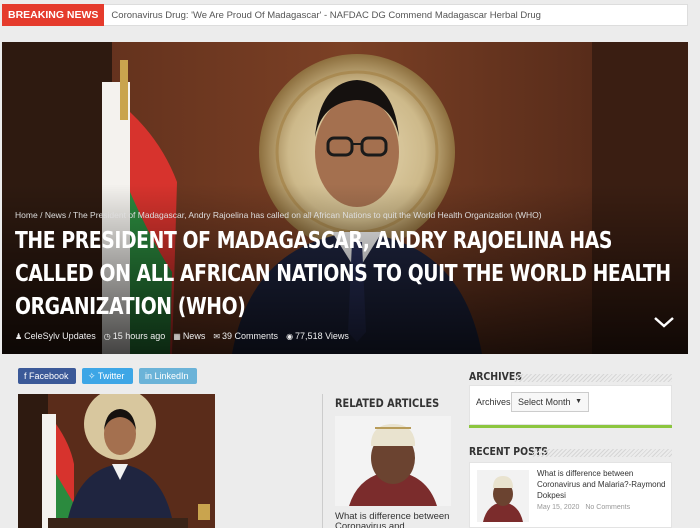 The image size is (700, 528). What do you see at coordinates (290, 336) in the screenshot?
I see `eye-icon: ◉` at bounding box center [290, 336].